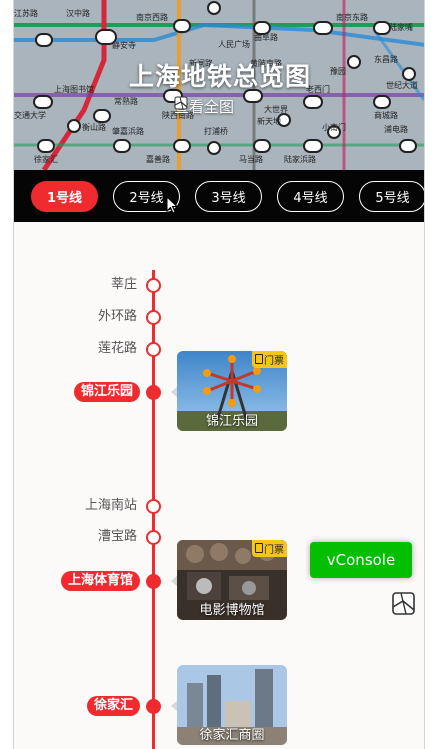 The image size is (438, 749). Describe the element at coordinates (64, 196) in the screenshot. I see `tab-line-1: 1号线` at that location.